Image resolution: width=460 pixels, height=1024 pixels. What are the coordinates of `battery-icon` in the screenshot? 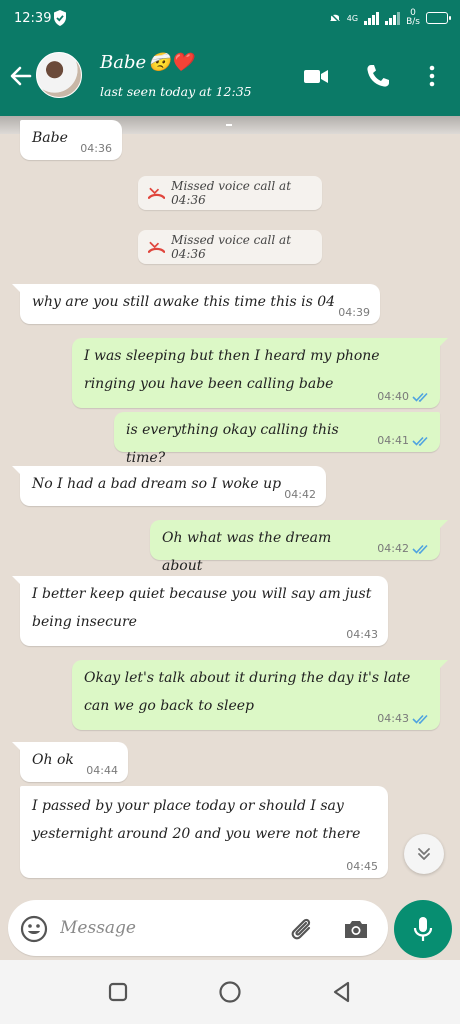 It's located at (438, 18).